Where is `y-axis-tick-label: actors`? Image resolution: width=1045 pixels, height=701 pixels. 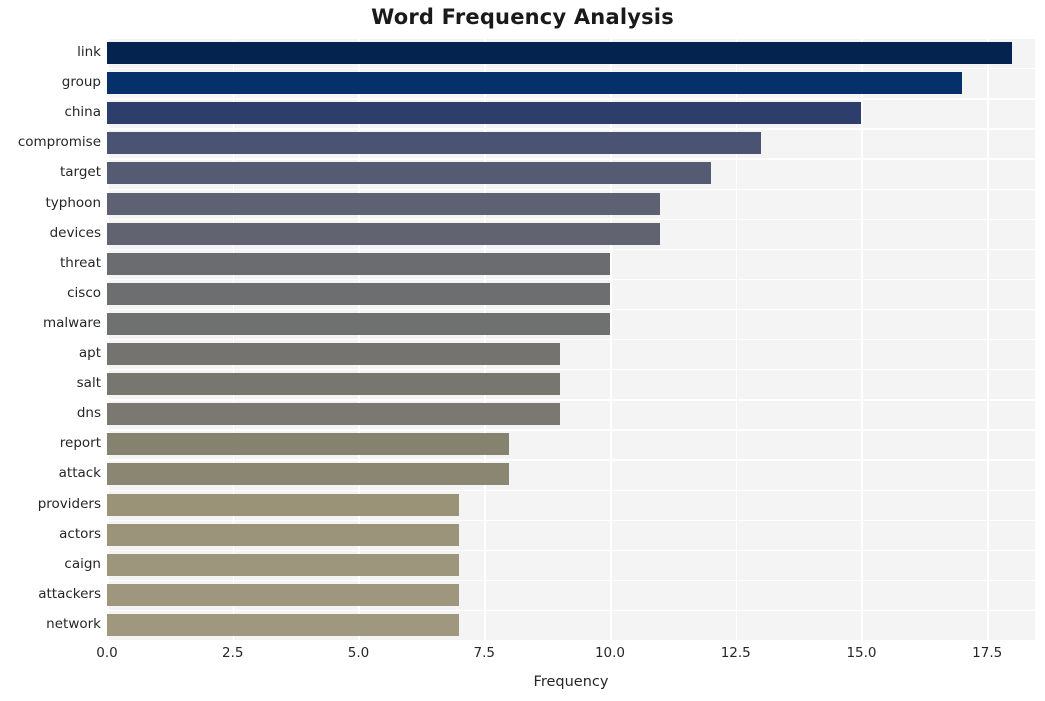
y-axis-tick-label: actors is located at coordinates (80, 533).